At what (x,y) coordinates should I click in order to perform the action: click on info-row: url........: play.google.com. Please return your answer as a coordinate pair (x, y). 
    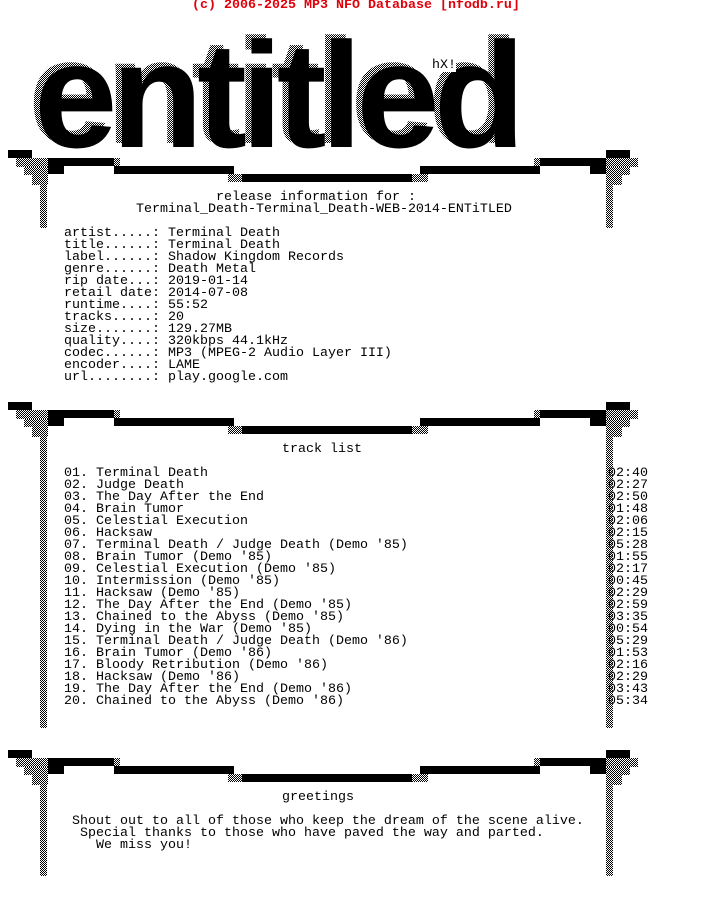
    Looking at the image, I should click on (228, 377).